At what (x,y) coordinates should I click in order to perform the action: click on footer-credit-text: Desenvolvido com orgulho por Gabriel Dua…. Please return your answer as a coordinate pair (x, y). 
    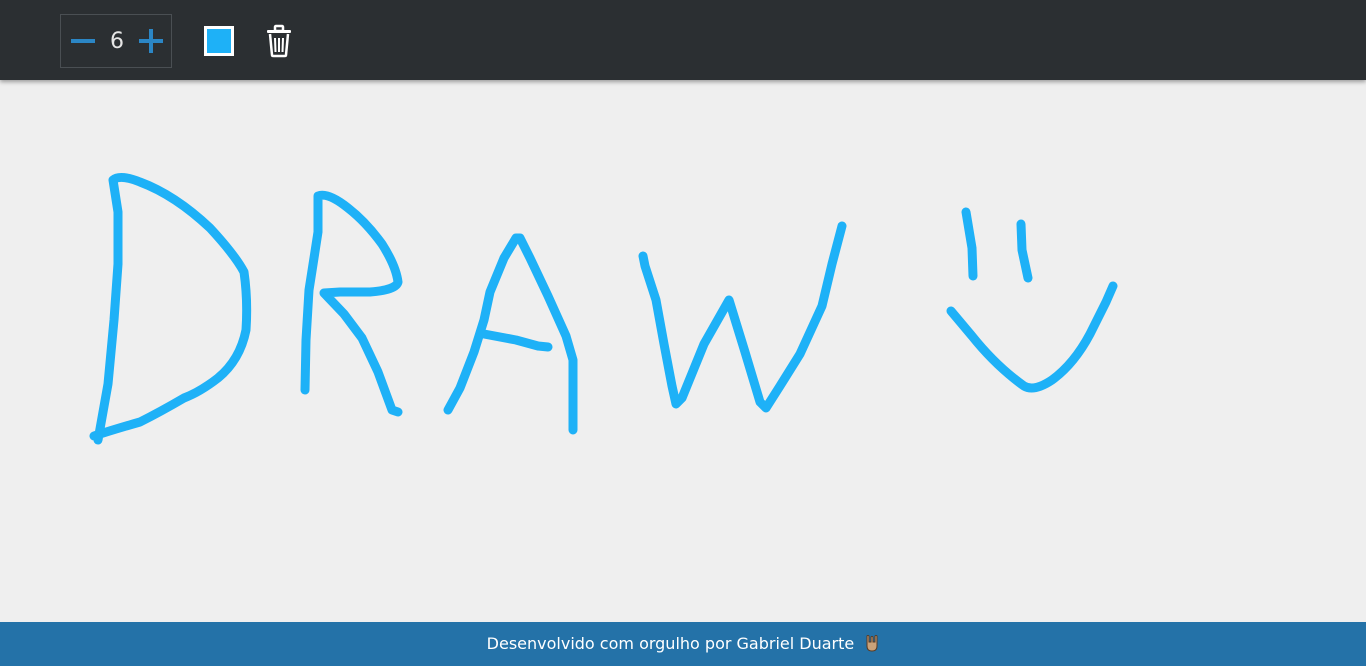
    Looking at the image, I should click on (670, 643).